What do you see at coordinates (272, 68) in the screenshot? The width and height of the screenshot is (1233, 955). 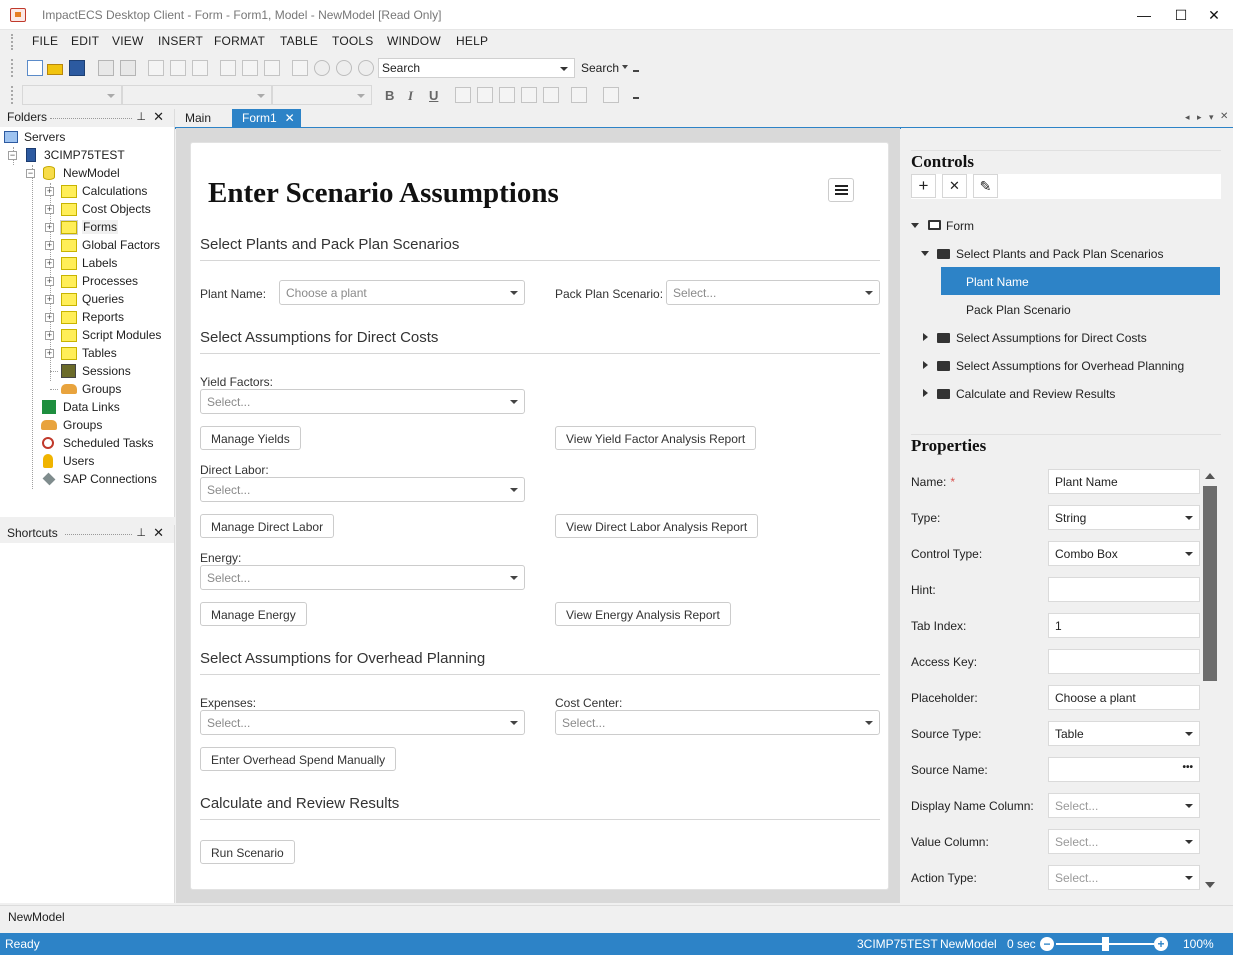 I see `properties-icon` at bounding box center [272, 68].